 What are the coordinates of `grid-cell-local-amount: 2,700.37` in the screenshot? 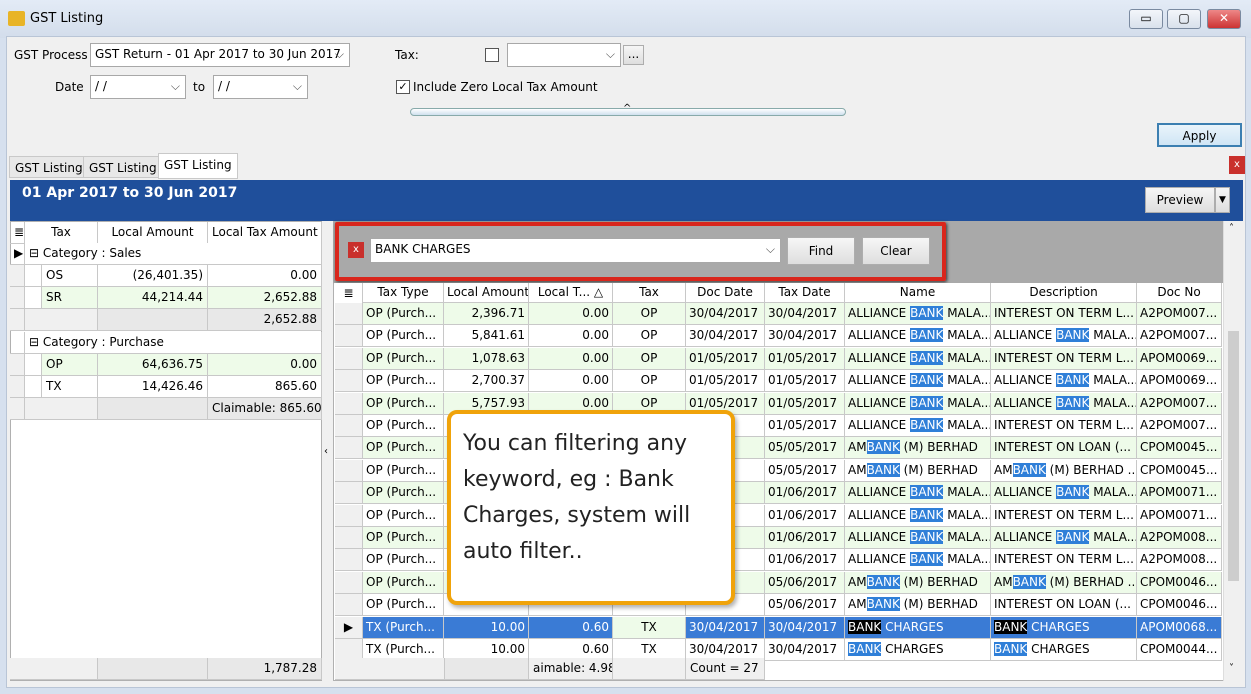 It's located at (486, 381).